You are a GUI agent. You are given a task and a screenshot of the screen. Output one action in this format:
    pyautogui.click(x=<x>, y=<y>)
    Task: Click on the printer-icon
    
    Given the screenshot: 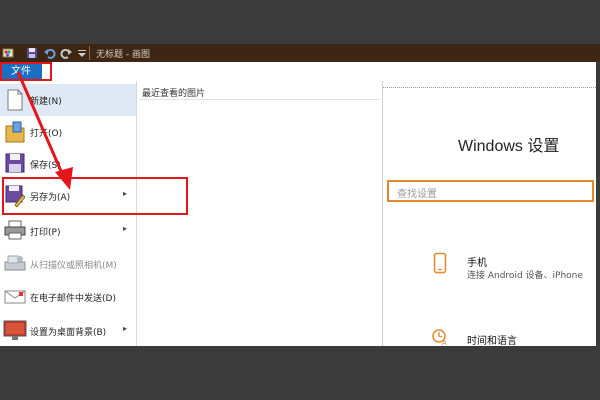 What is the action you would take?
    pyautogui.click(x=15, y=230)
    